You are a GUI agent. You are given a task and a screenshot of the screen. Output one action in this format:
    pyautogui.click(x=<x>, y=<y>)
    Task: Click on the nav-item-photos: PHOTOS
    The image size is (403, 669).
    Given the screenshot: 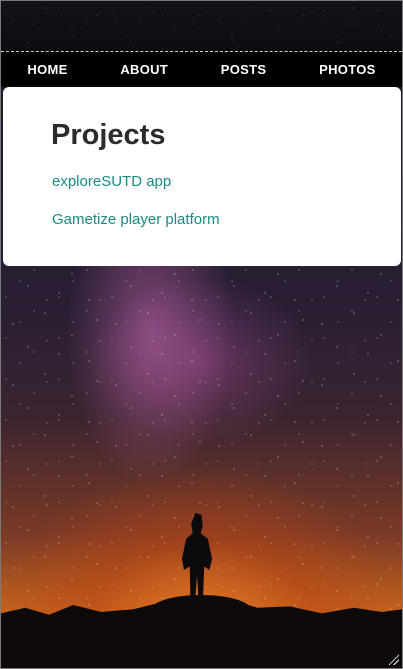 What is the action you would take?
    pyautogui.click(x=347, y=69)
    